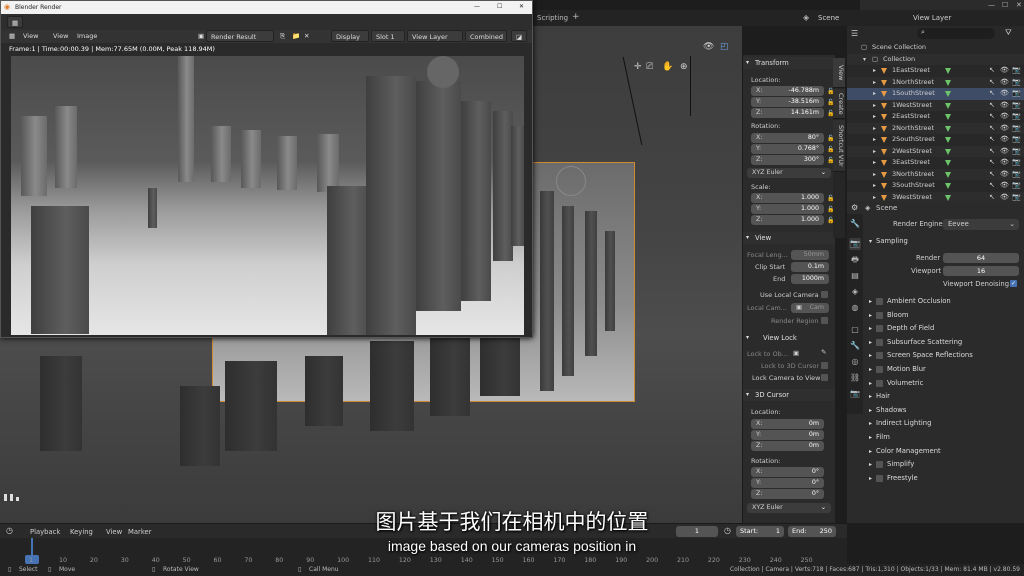 This screenshot has width=1024, height=576. Describe the element at coordinates (486, 36) in the screenshot. I see `pass-dropdown: Combined` at that location.